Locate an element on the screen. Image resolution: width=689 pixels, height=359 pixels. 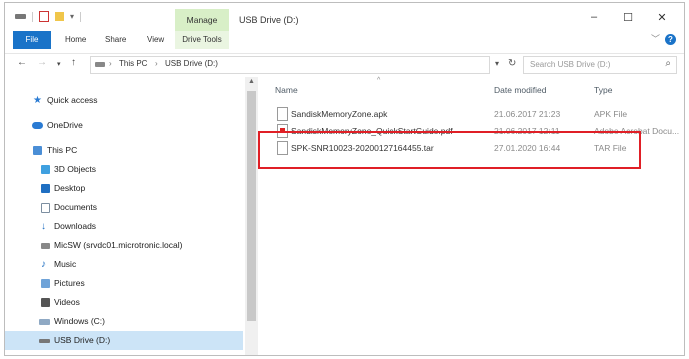
file-icon is located at coordinates (282, 114).